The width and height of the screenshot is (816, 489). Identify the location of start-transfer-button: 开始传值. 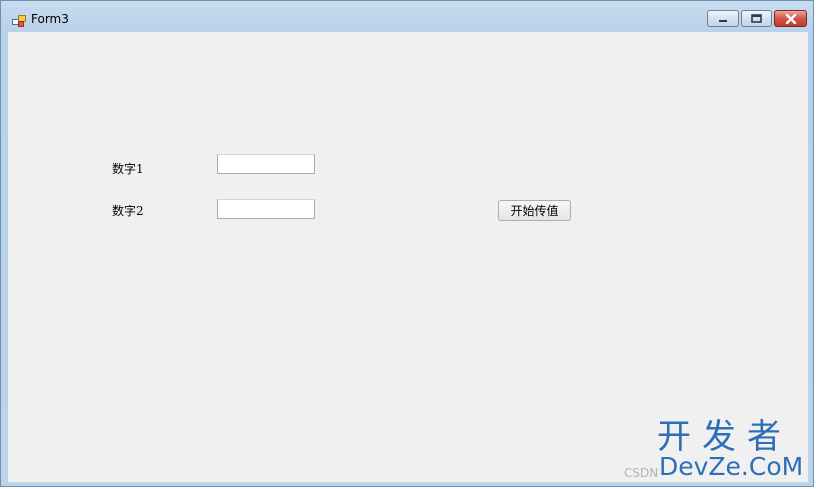
(534, 210).